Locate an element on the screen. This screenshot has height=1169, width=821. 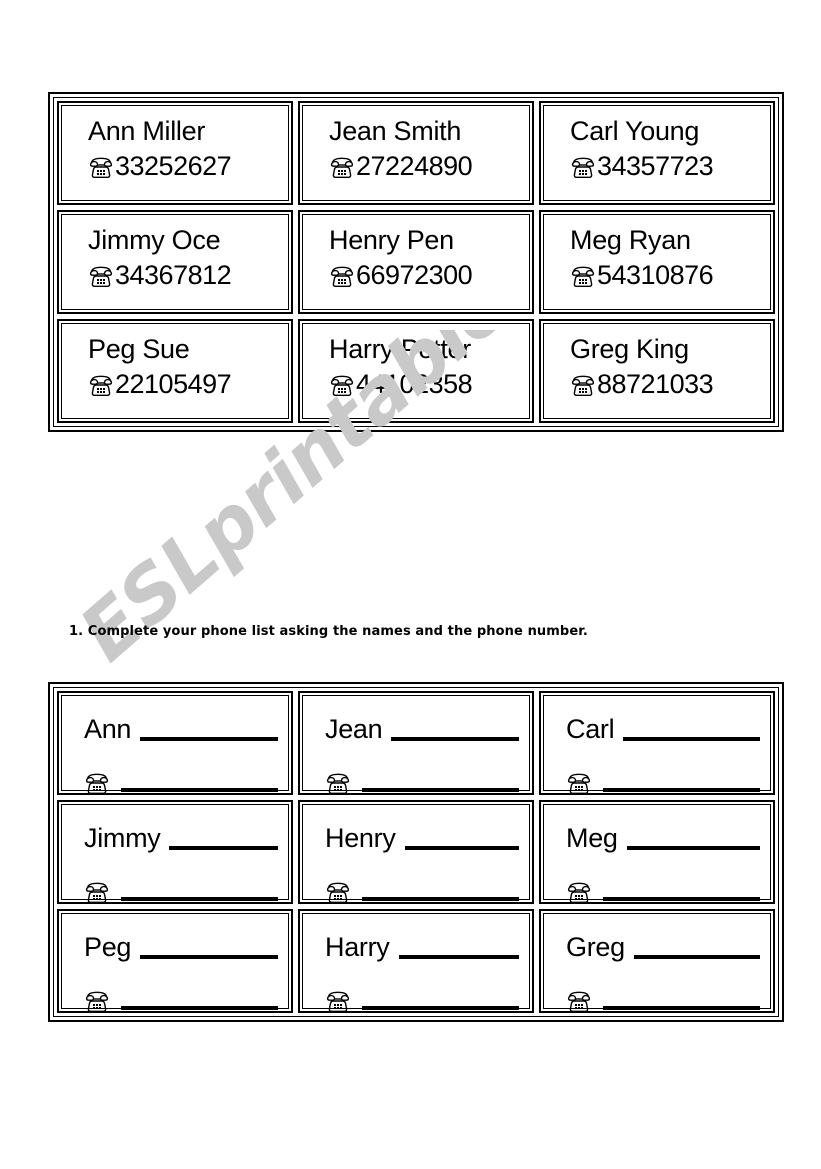
contact-phone: 22105497 is located at coordinates (186, 384).